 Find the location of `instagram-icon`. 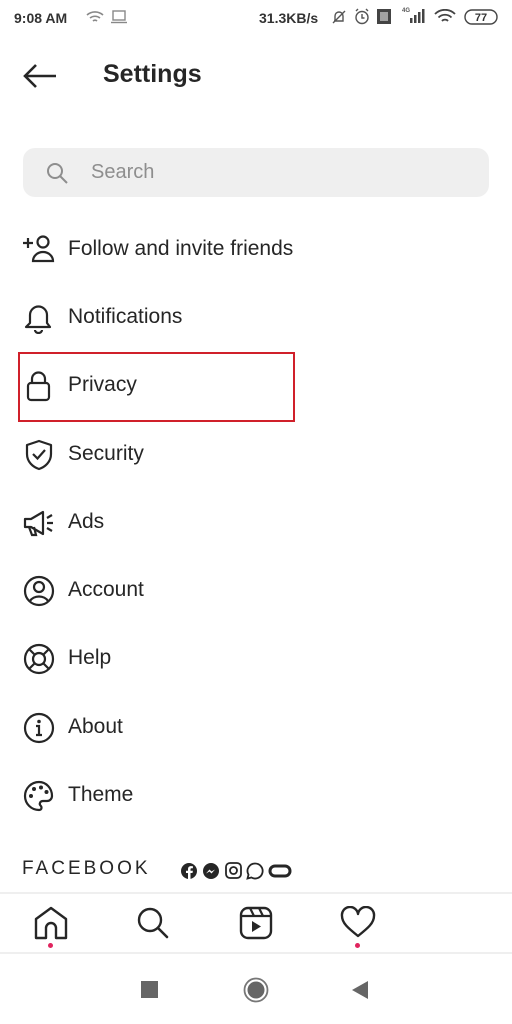

instagram-icon is located at coordinates (233, 870).